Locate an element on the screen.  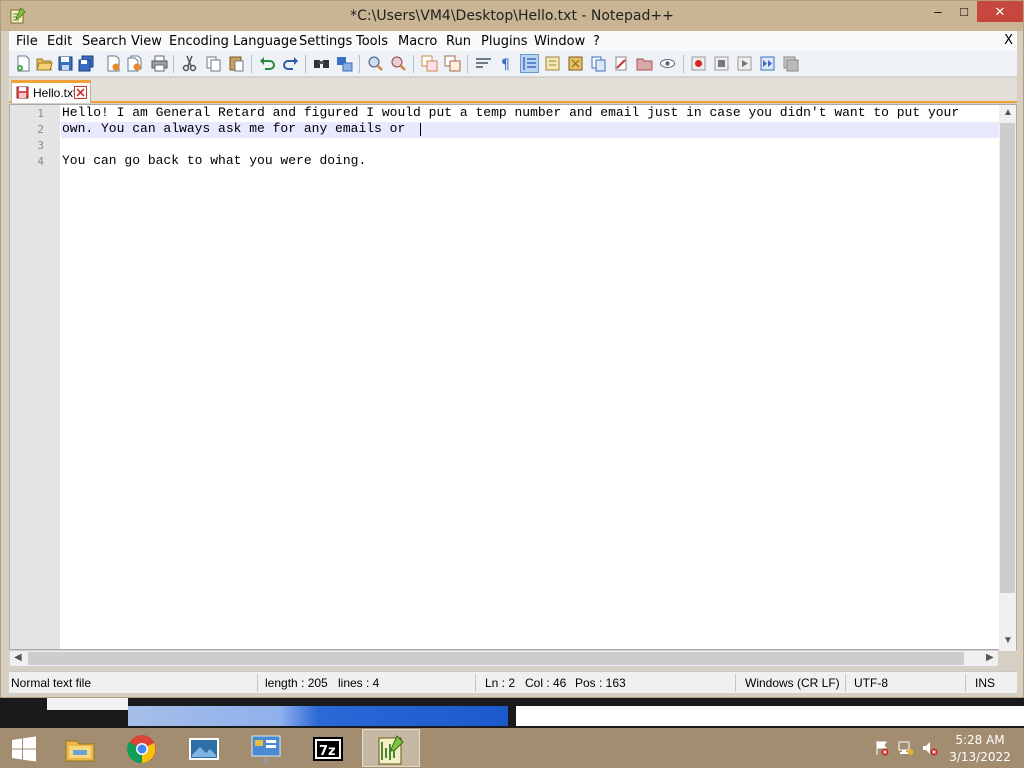
taskbar: 7z 5:28 AM 3/13/2022 is located at coordinates (512, 748).